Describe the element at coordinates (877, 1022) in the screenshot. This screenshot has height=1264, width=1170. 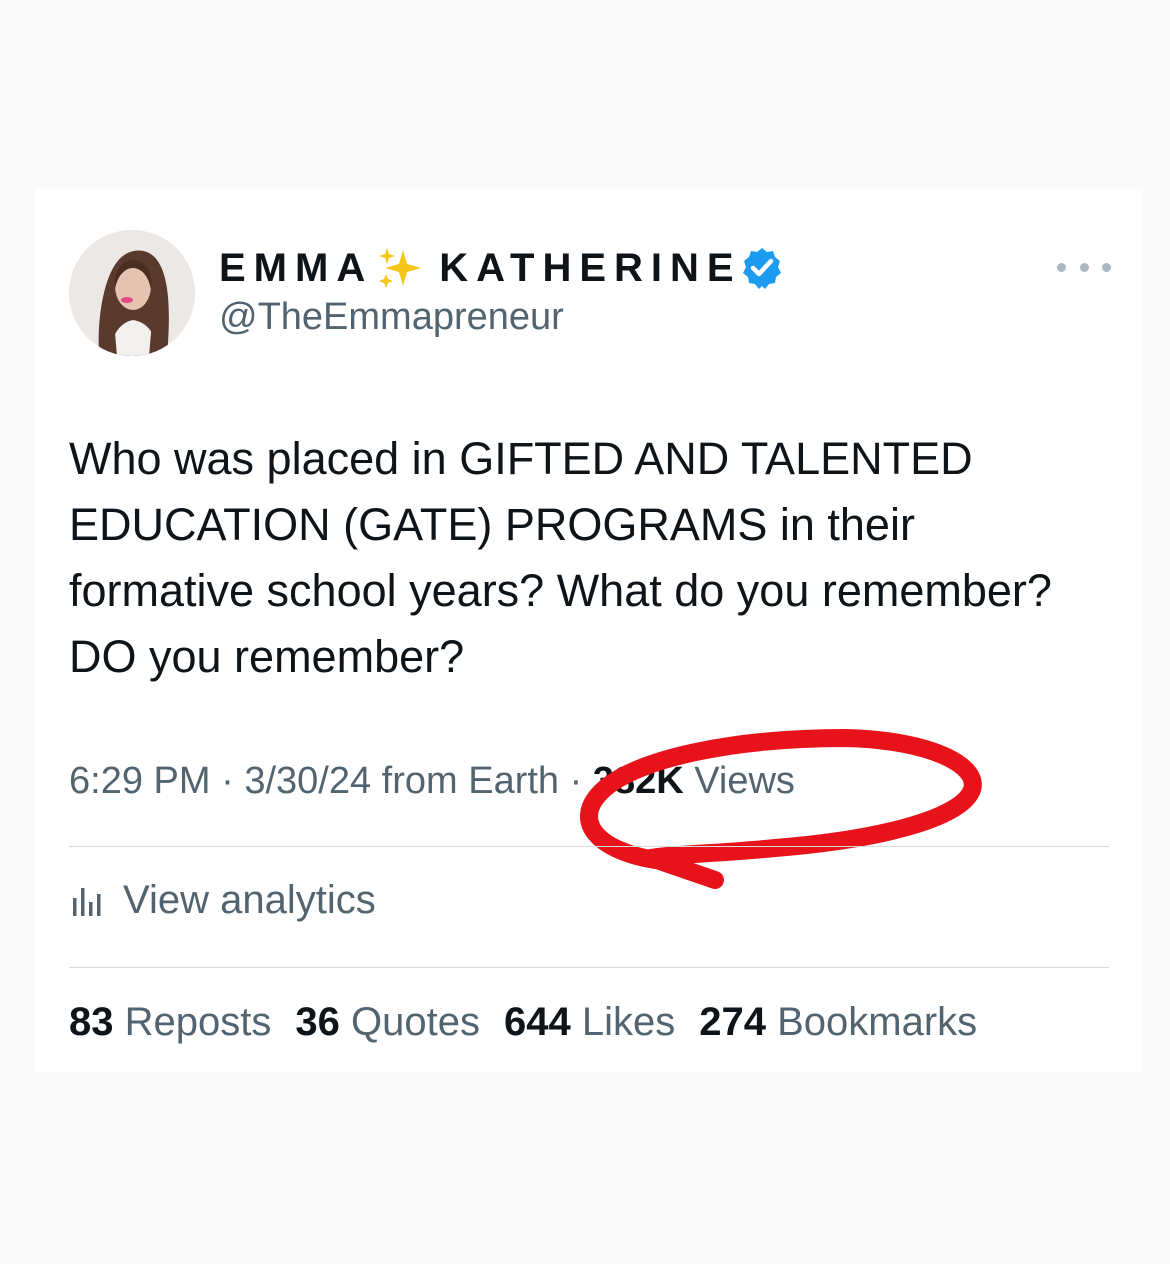
I see `bookmarks-label: Bookmarks` at that location.